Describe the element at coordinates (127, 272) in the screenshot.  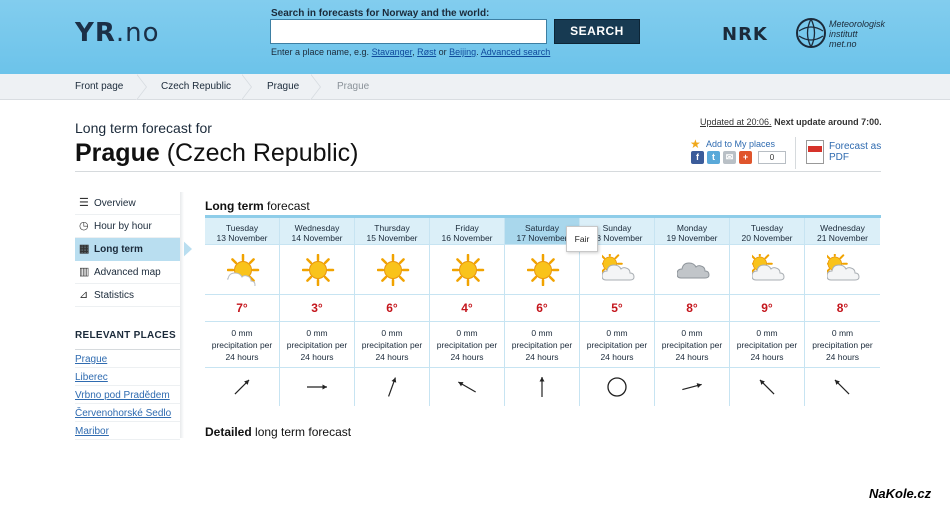
I see `nav-advanced-map: ▥ Advanced map` at that location.